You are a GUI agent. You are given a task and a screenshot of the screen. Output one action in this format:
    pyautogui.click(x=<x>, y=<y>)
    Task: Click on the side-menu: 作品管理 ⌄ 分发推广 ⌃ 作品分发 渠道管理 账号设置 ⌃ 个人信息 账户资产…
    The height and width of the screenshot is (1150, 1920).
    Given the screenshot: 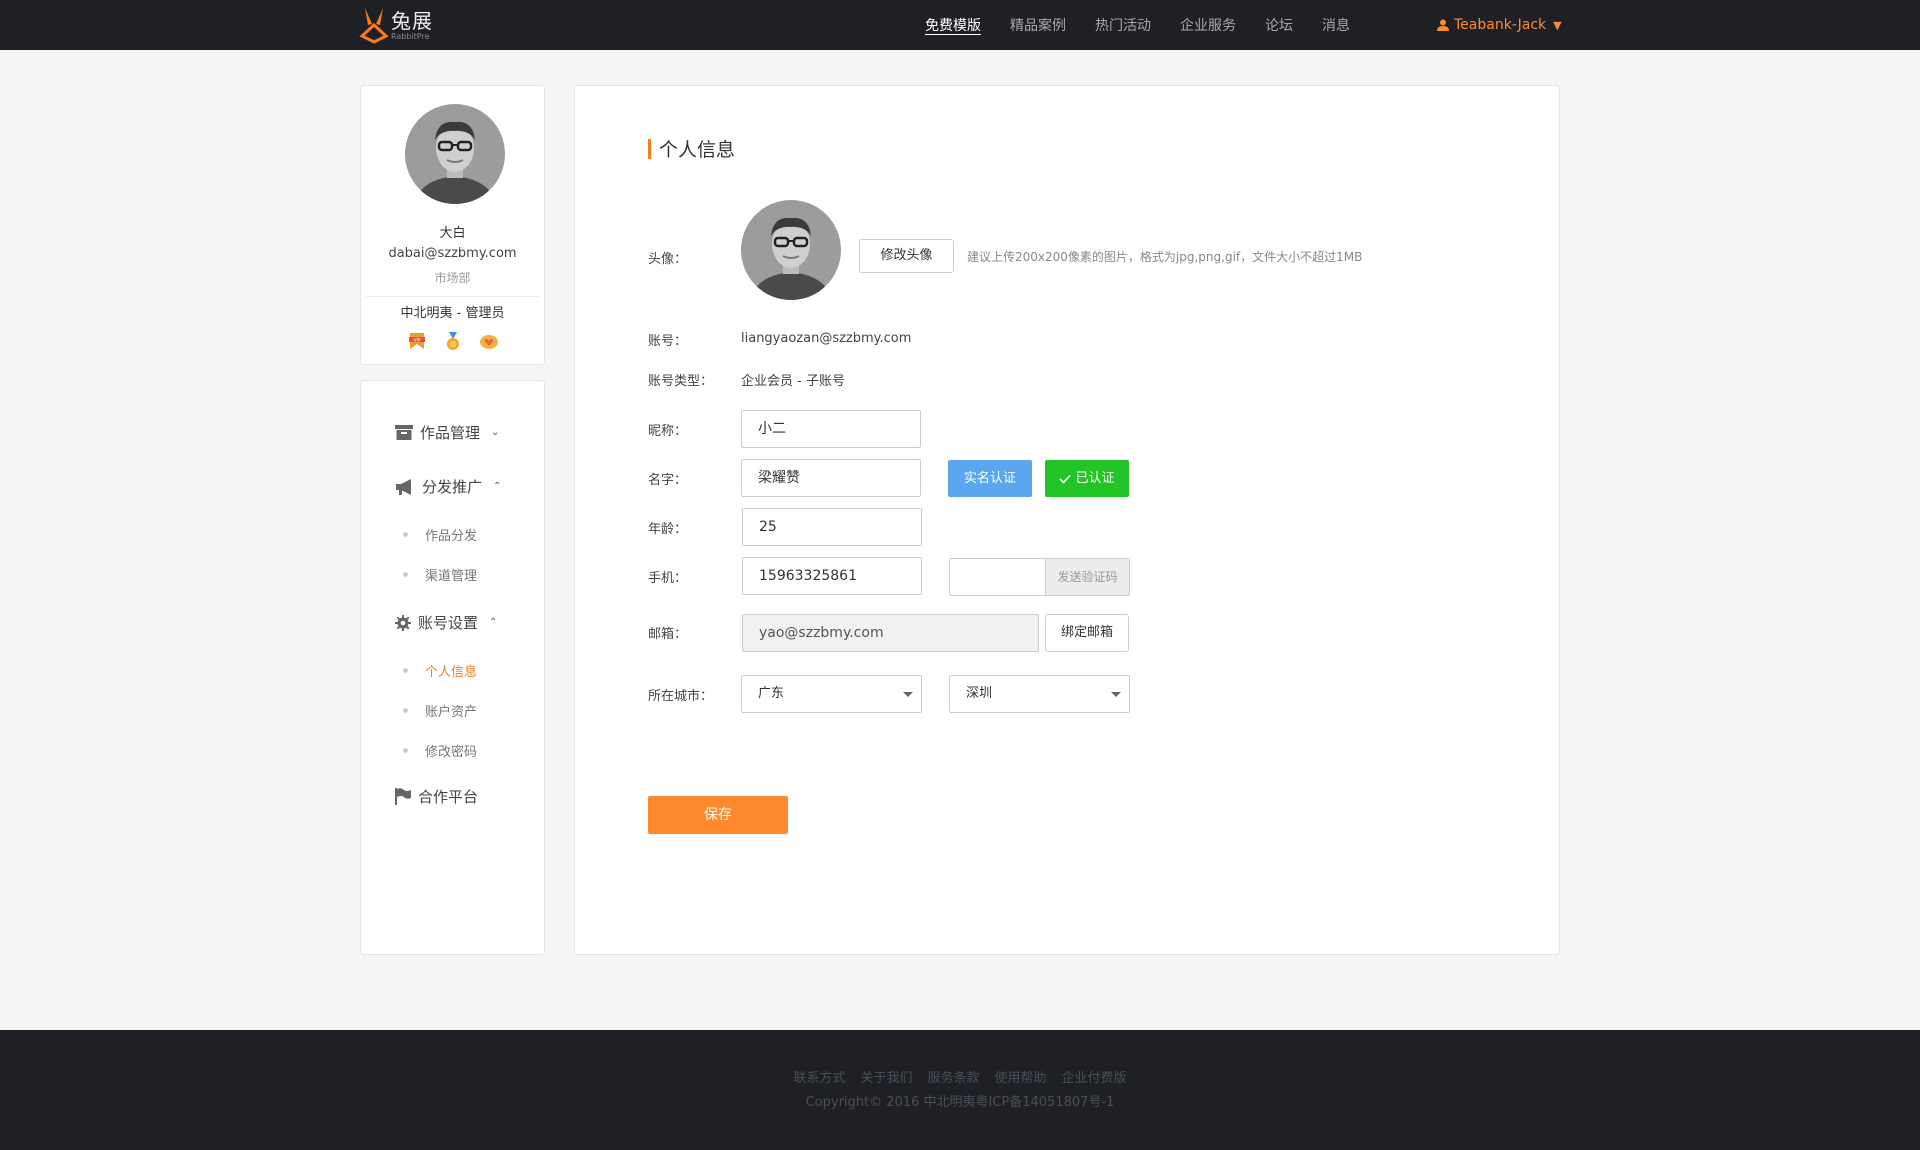 What is the action you would take?
    pyautogui.click(x=452, y=667)
    